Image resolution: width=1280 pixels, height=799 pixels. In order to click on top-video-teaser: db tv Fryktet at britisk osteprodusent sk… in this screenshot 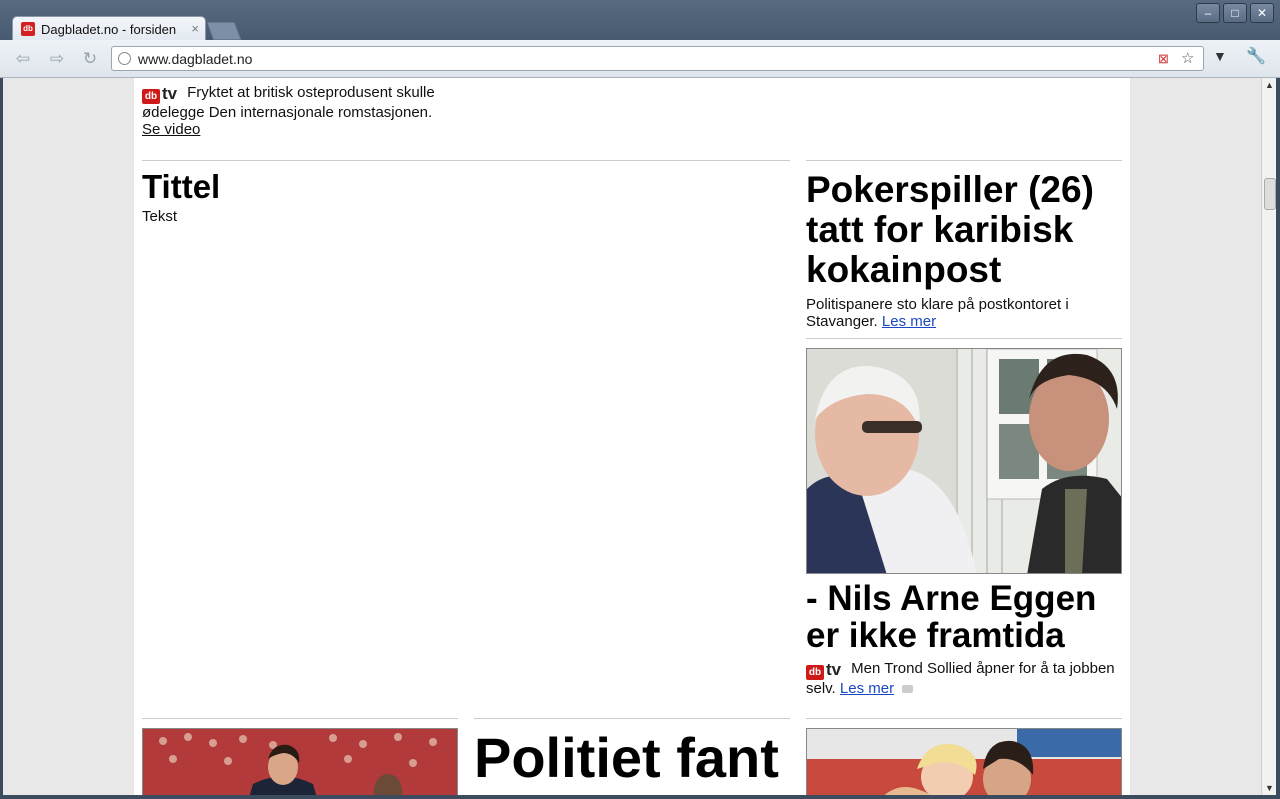, I will do `click(297, 111)`.